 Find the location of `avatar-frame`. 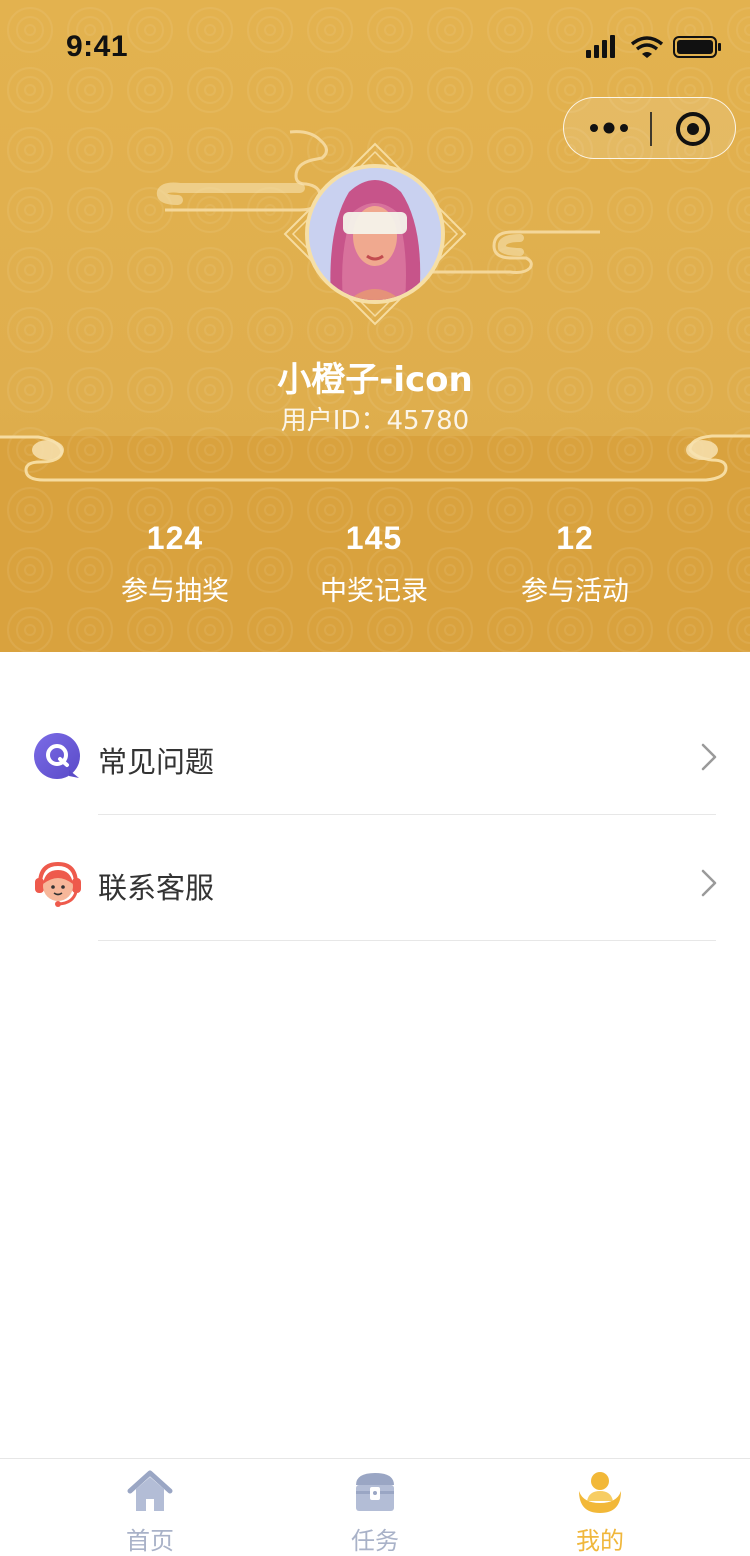

avatar-frame is located at coordinates (375, 234).